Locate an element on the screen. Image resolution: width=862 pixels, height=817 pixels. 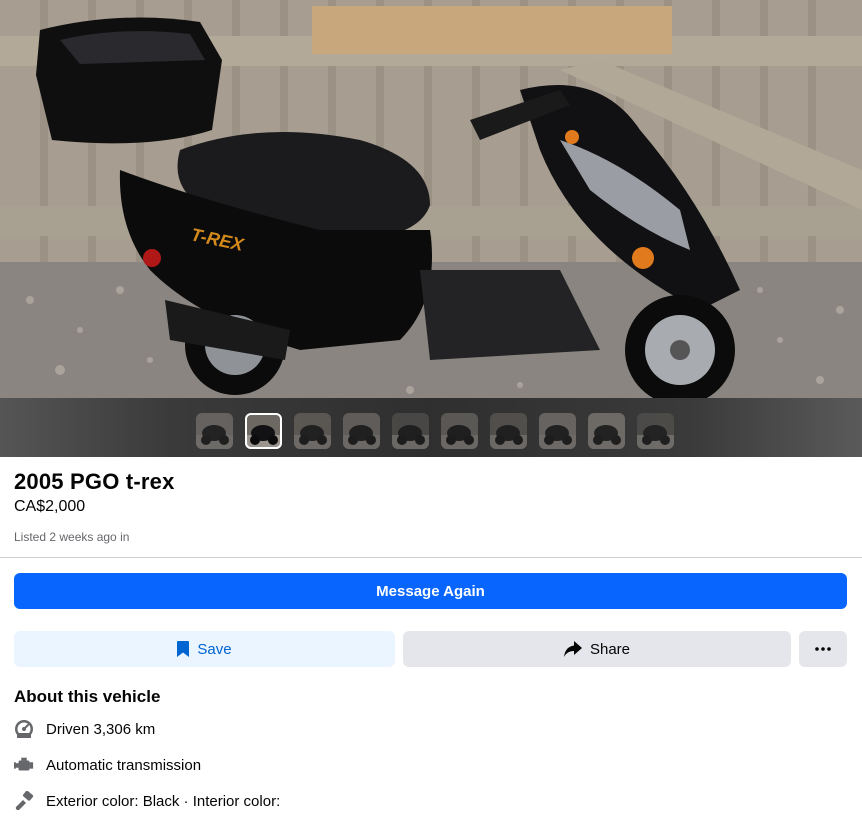
share-label: Share is located at coordinates (610, 649).